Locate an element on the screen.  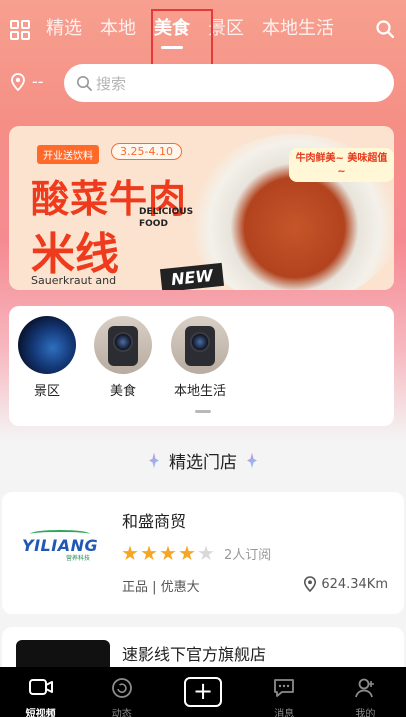
store-rating: 2人订阅 is located at coordinates (196, 553).